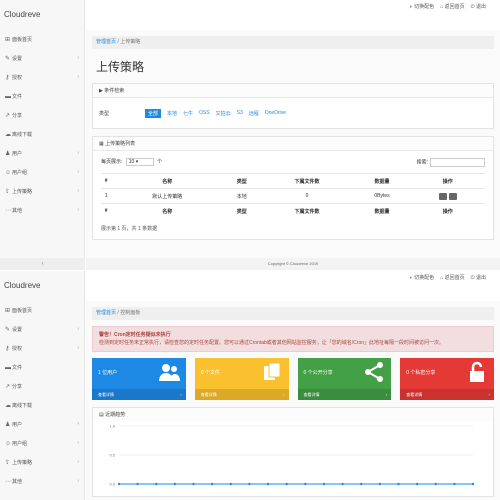  What do you see at coordinates (17, 349) in the screenshot?
I see `sidebar-item-label: 授权` at bounding box center [17, 349].